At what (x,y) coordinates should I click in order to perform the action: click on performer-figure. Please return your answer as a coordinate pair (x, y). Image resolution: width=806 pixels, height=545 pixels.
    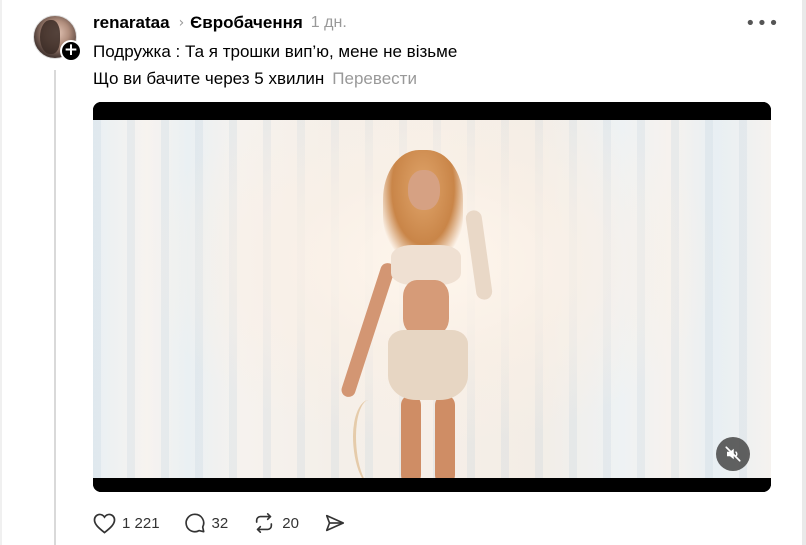
    Looking at the image, I should click on (426, 320).